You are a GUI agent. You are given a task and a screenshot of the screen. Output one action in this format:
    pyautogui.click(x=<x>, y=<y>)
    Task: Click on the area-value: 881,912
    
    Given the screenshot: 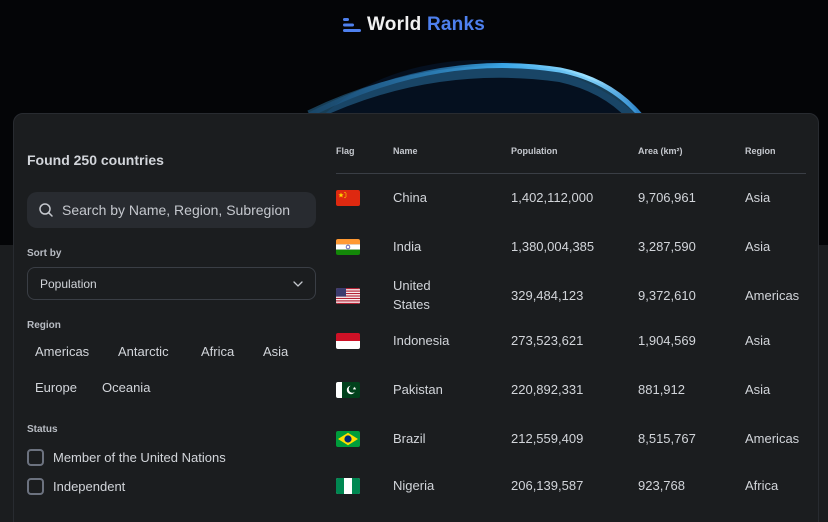 What is the action you would take?
    pyautogui.click(x=661, y=389)
    